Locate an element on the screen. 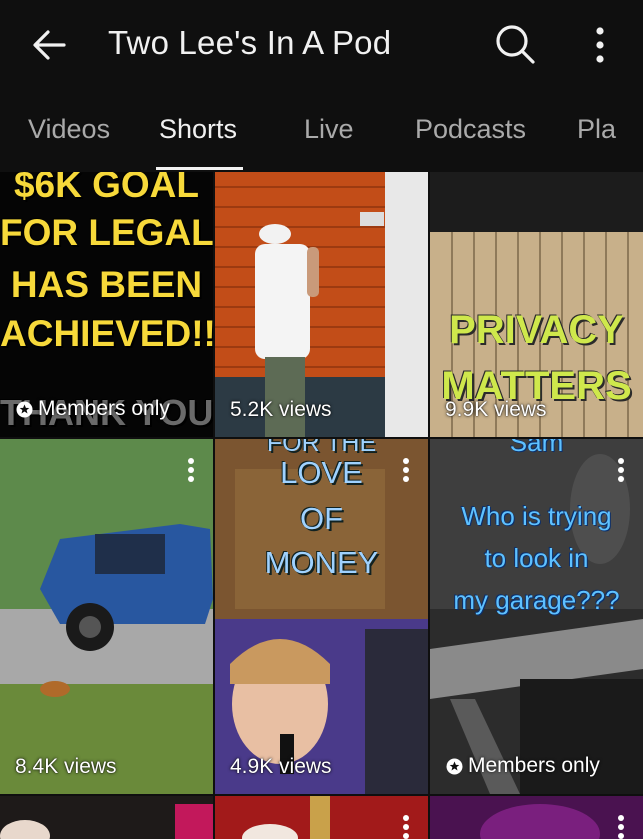 This screenshot has height=839, width=643. overlay-text: FOR LEGAL is located at coordinates (106, 232).